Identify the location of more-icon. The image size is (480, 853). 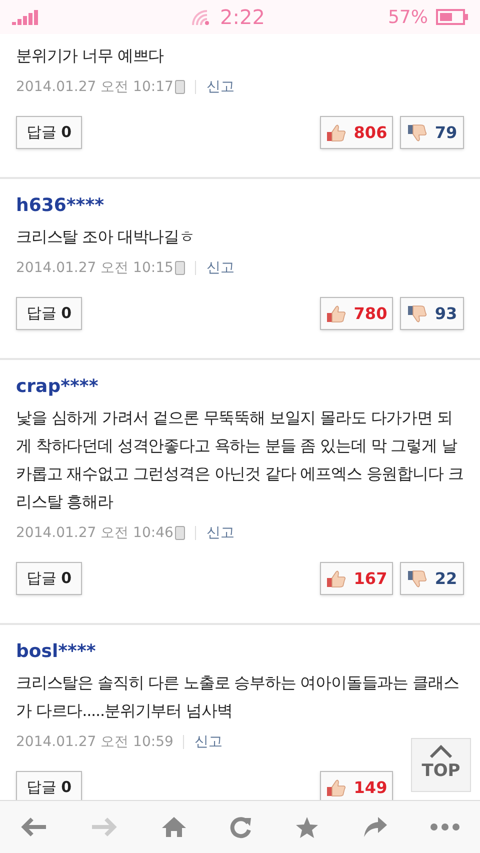
(445, 827).